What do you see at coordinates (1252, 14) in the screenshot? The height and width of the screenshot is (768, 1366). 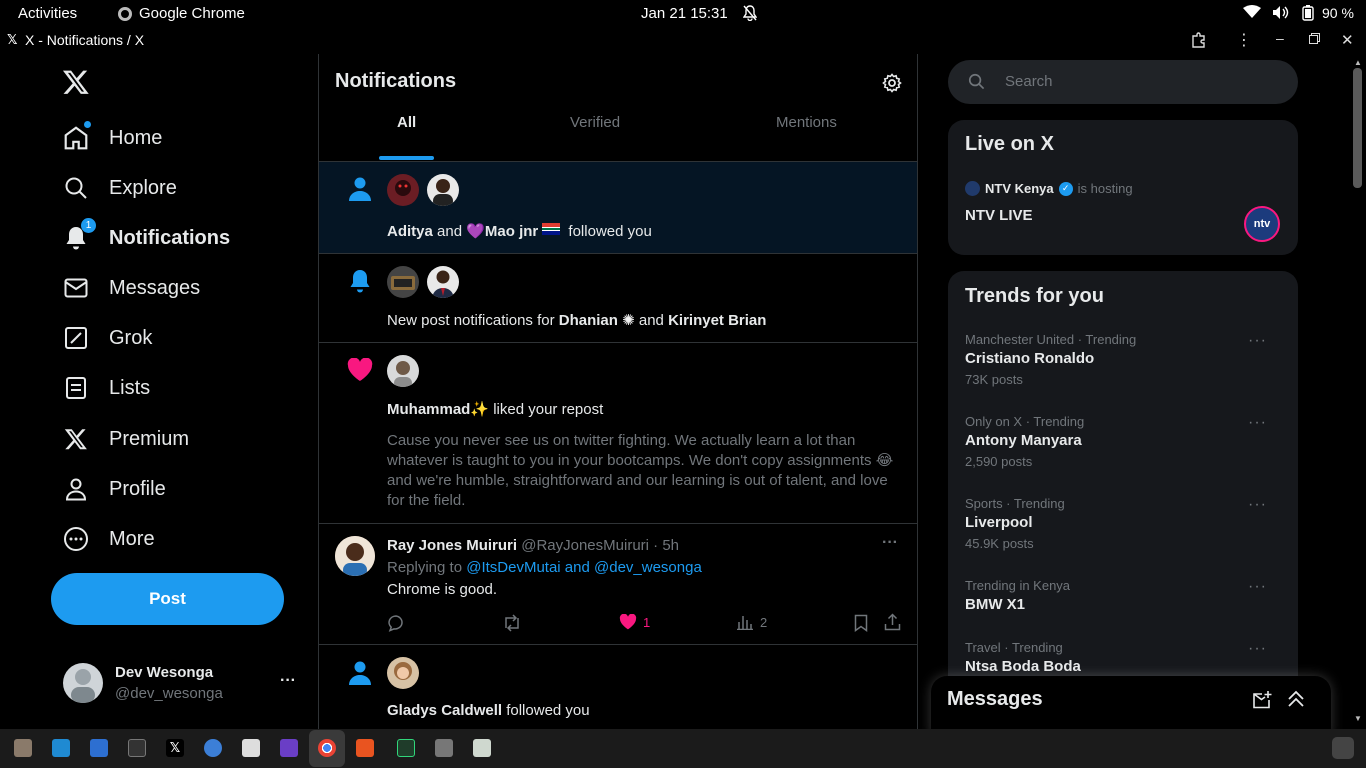 I see `wifi-icon` at bounding box center [1252, 14].